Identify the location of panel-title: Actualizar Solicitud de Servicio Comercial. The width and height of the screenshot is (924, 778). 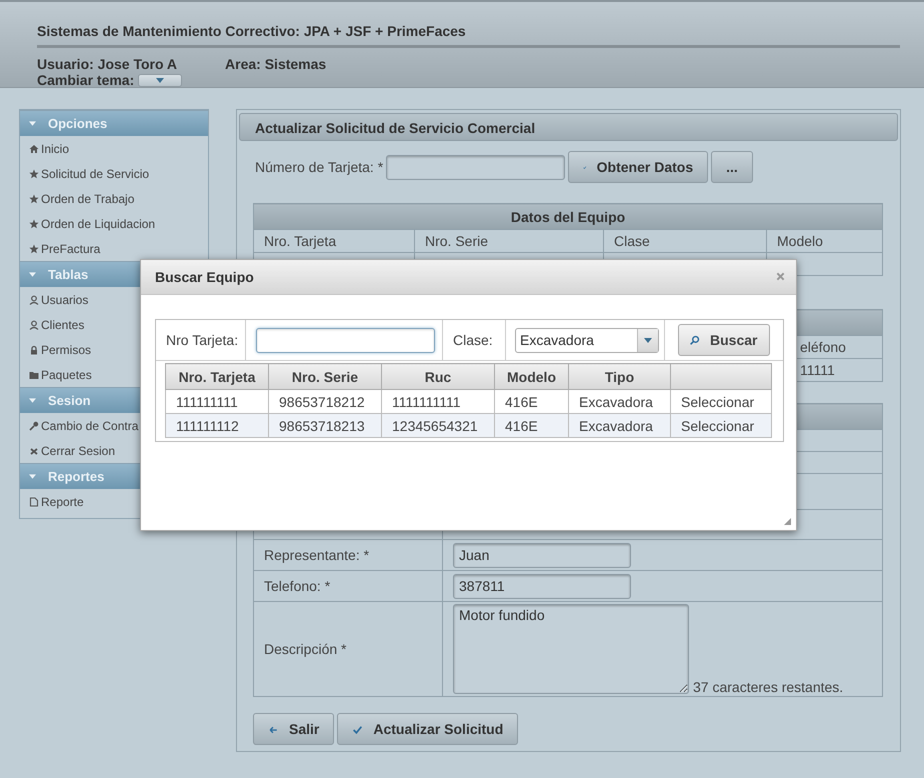
(568, 127).